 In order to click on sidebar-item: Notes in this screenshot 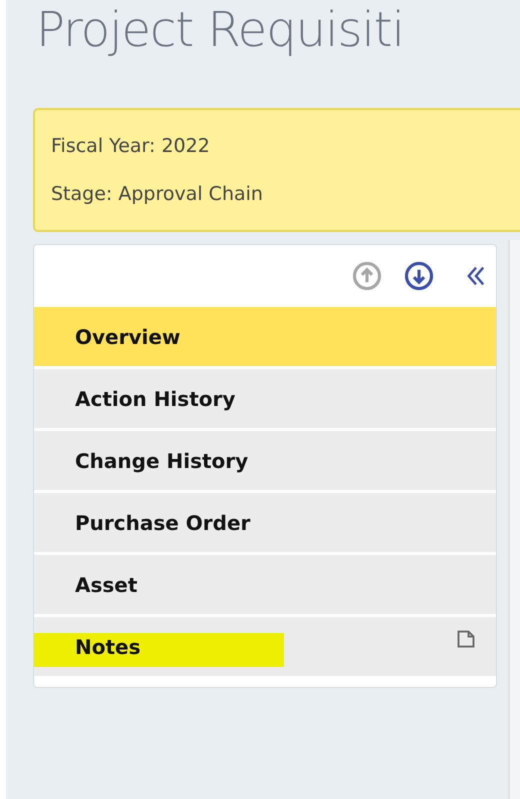, I will do `click(265, 646)`.